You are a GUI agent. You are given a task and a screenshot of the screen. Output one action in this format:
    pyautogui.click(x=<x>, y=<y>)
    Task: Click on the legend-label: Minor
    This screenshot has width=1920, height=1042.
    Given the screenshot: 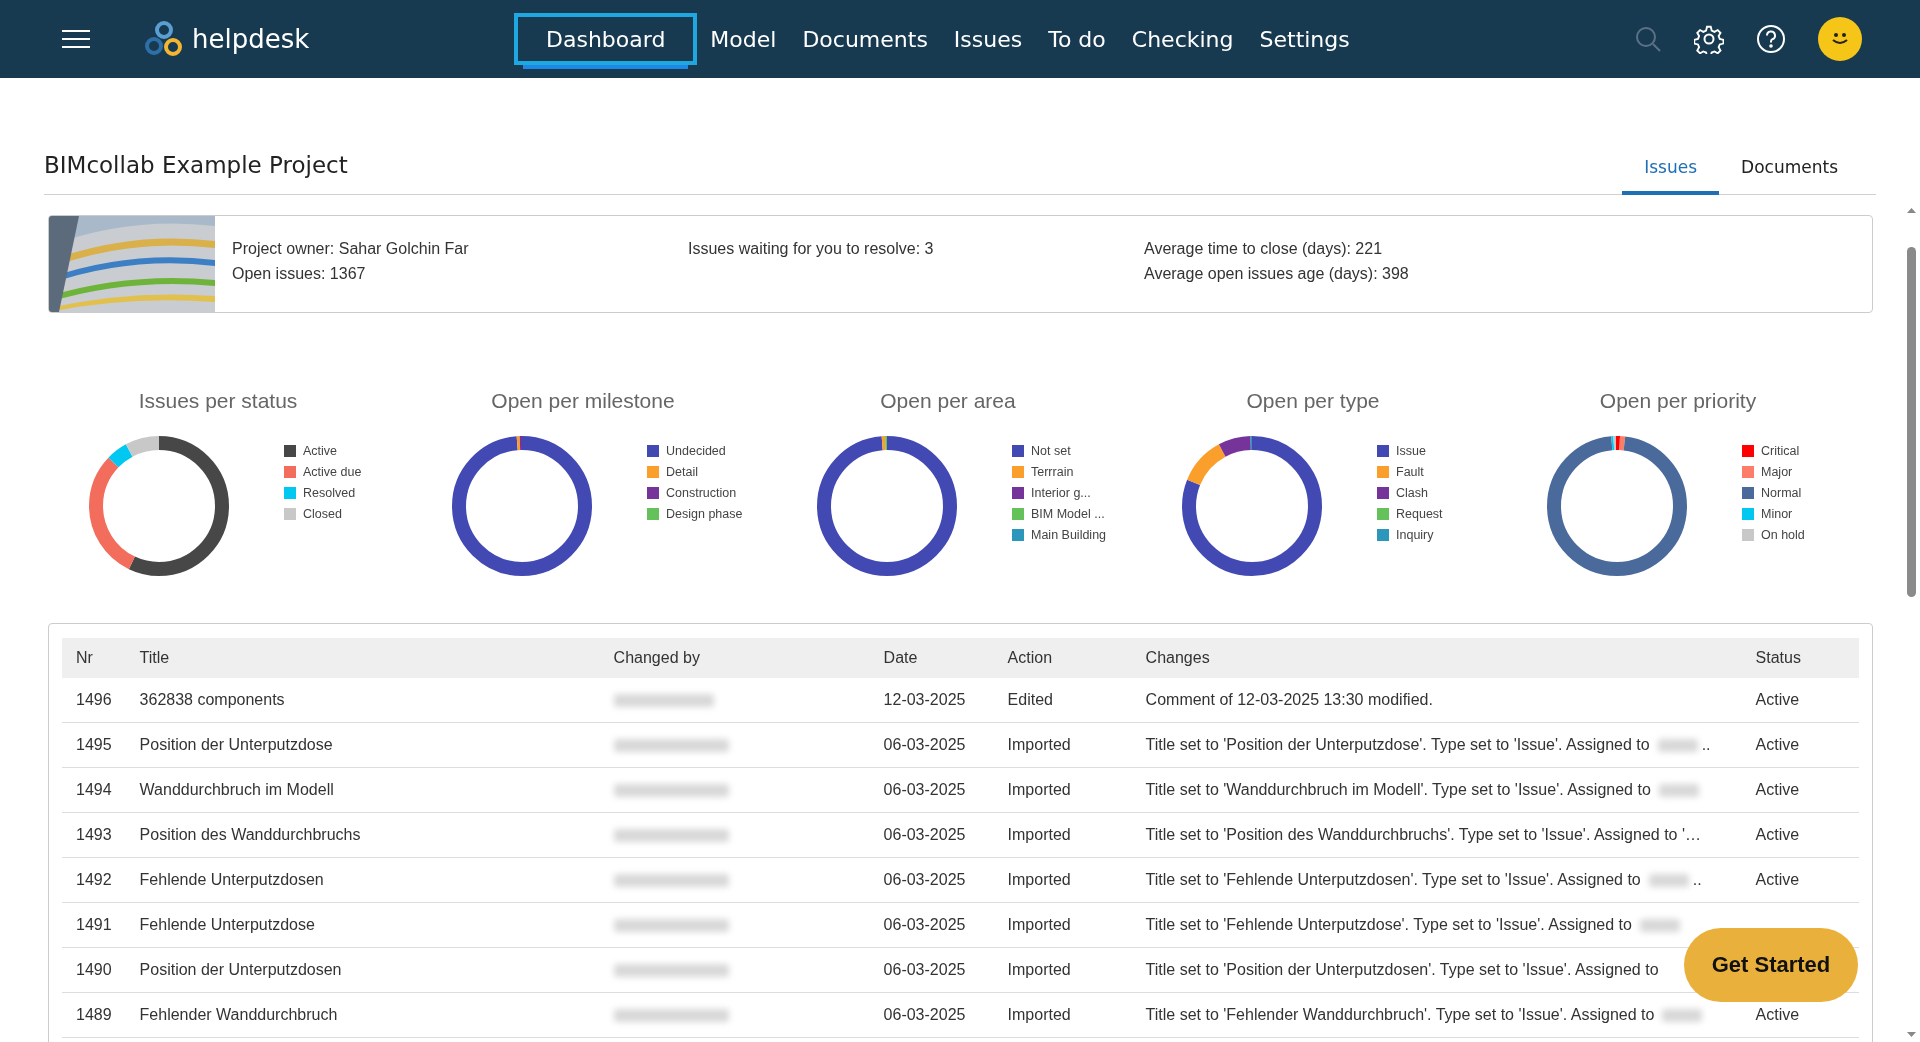 What is the action you would take?
    pyautogui.click(x=1777, y=514)
    